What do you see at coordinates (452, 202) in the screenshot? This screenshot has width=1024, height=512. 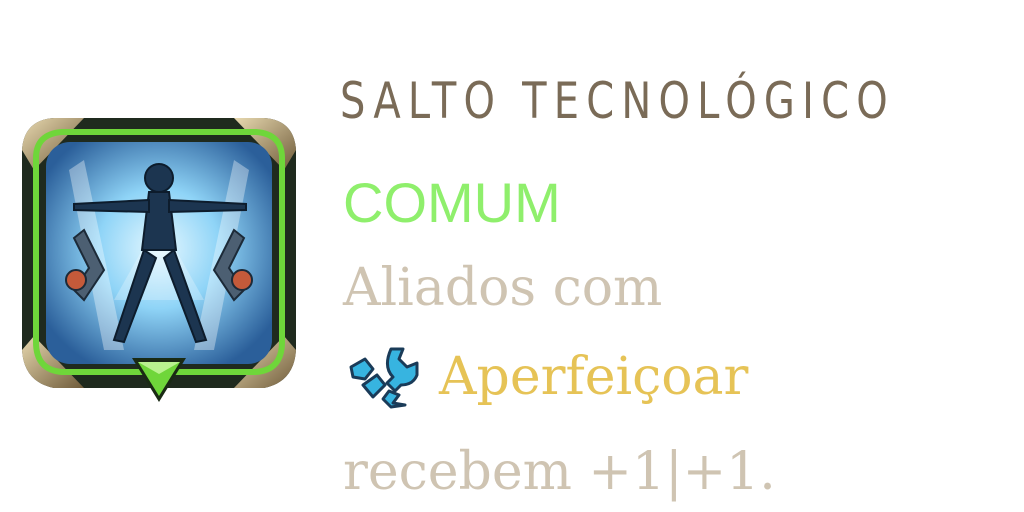 I see `augment-rarity: COMUM` at bounding box center [452, 202].